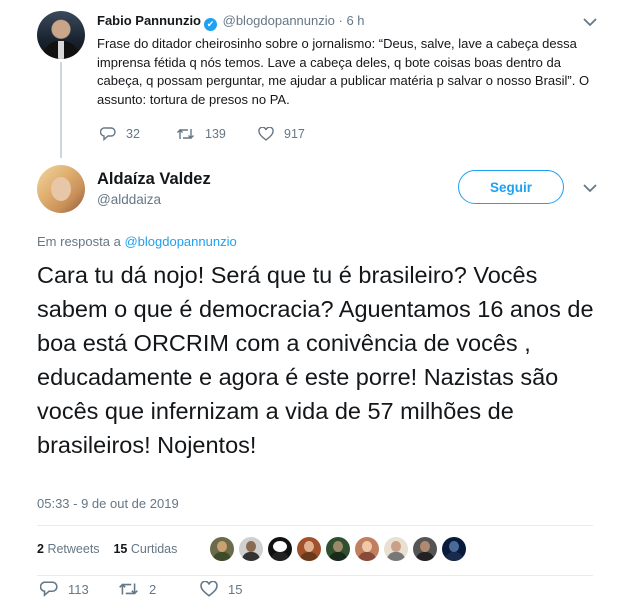 Image resolution: width=628 pixels, height=616 pixels. What do you see at coordinates (201, 134) in the screenshot?
I see `retweet-button: 139` at bounding box center [201, 134].